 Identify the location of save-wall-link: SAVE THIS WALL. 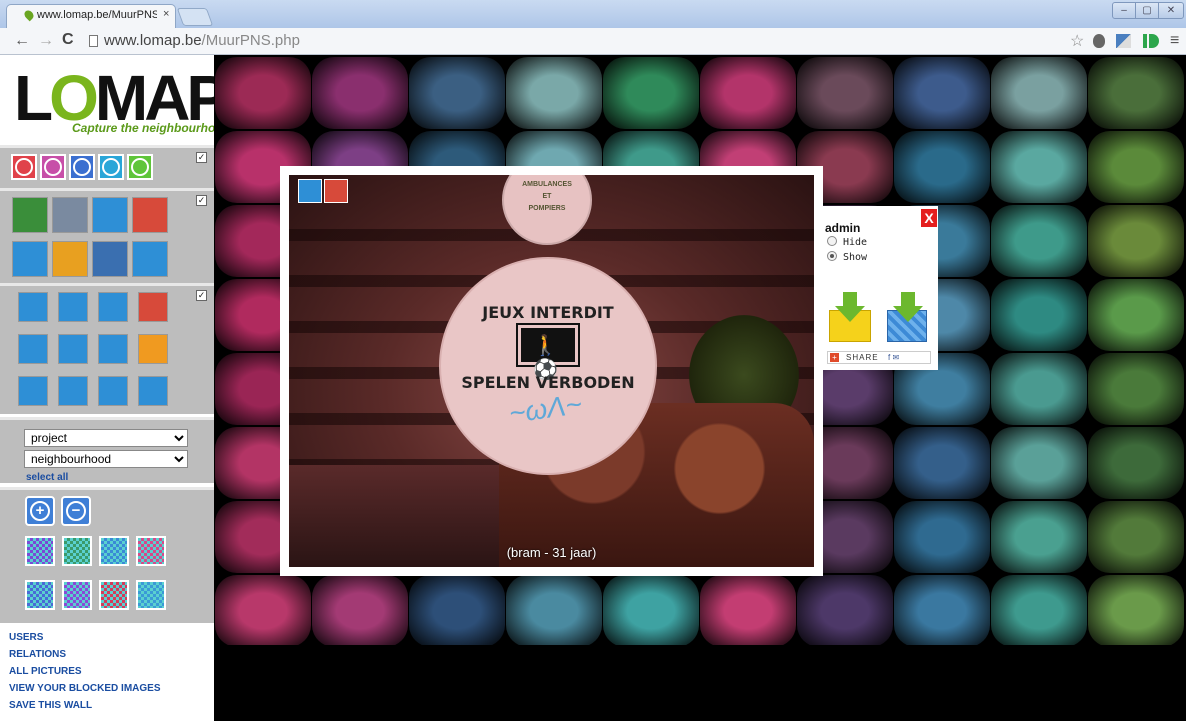
(85, 705).